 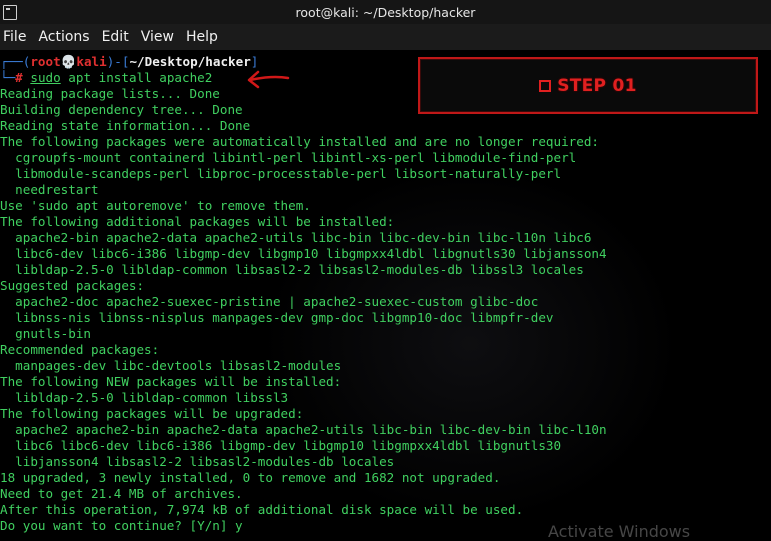 I want to click on output-line: libldap-2.5-0 libldap-common libssl3, so click(x=144, y=397).